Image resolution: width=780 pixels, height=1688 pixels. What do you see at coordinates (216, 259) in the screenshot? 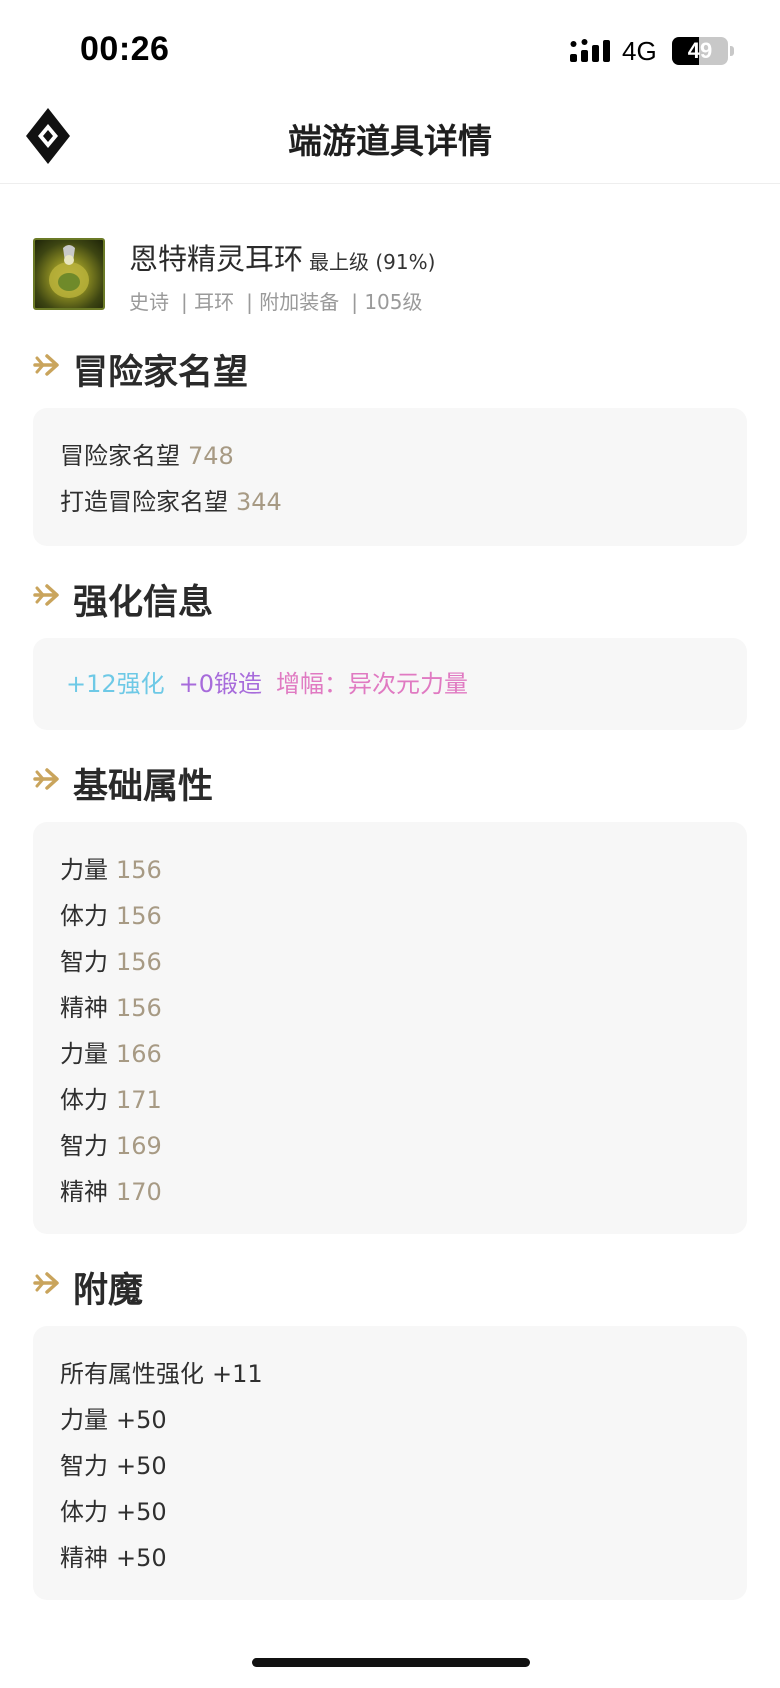
I see `item-name-text: 恩特精灵耳环` at bounding box center [216, 259].